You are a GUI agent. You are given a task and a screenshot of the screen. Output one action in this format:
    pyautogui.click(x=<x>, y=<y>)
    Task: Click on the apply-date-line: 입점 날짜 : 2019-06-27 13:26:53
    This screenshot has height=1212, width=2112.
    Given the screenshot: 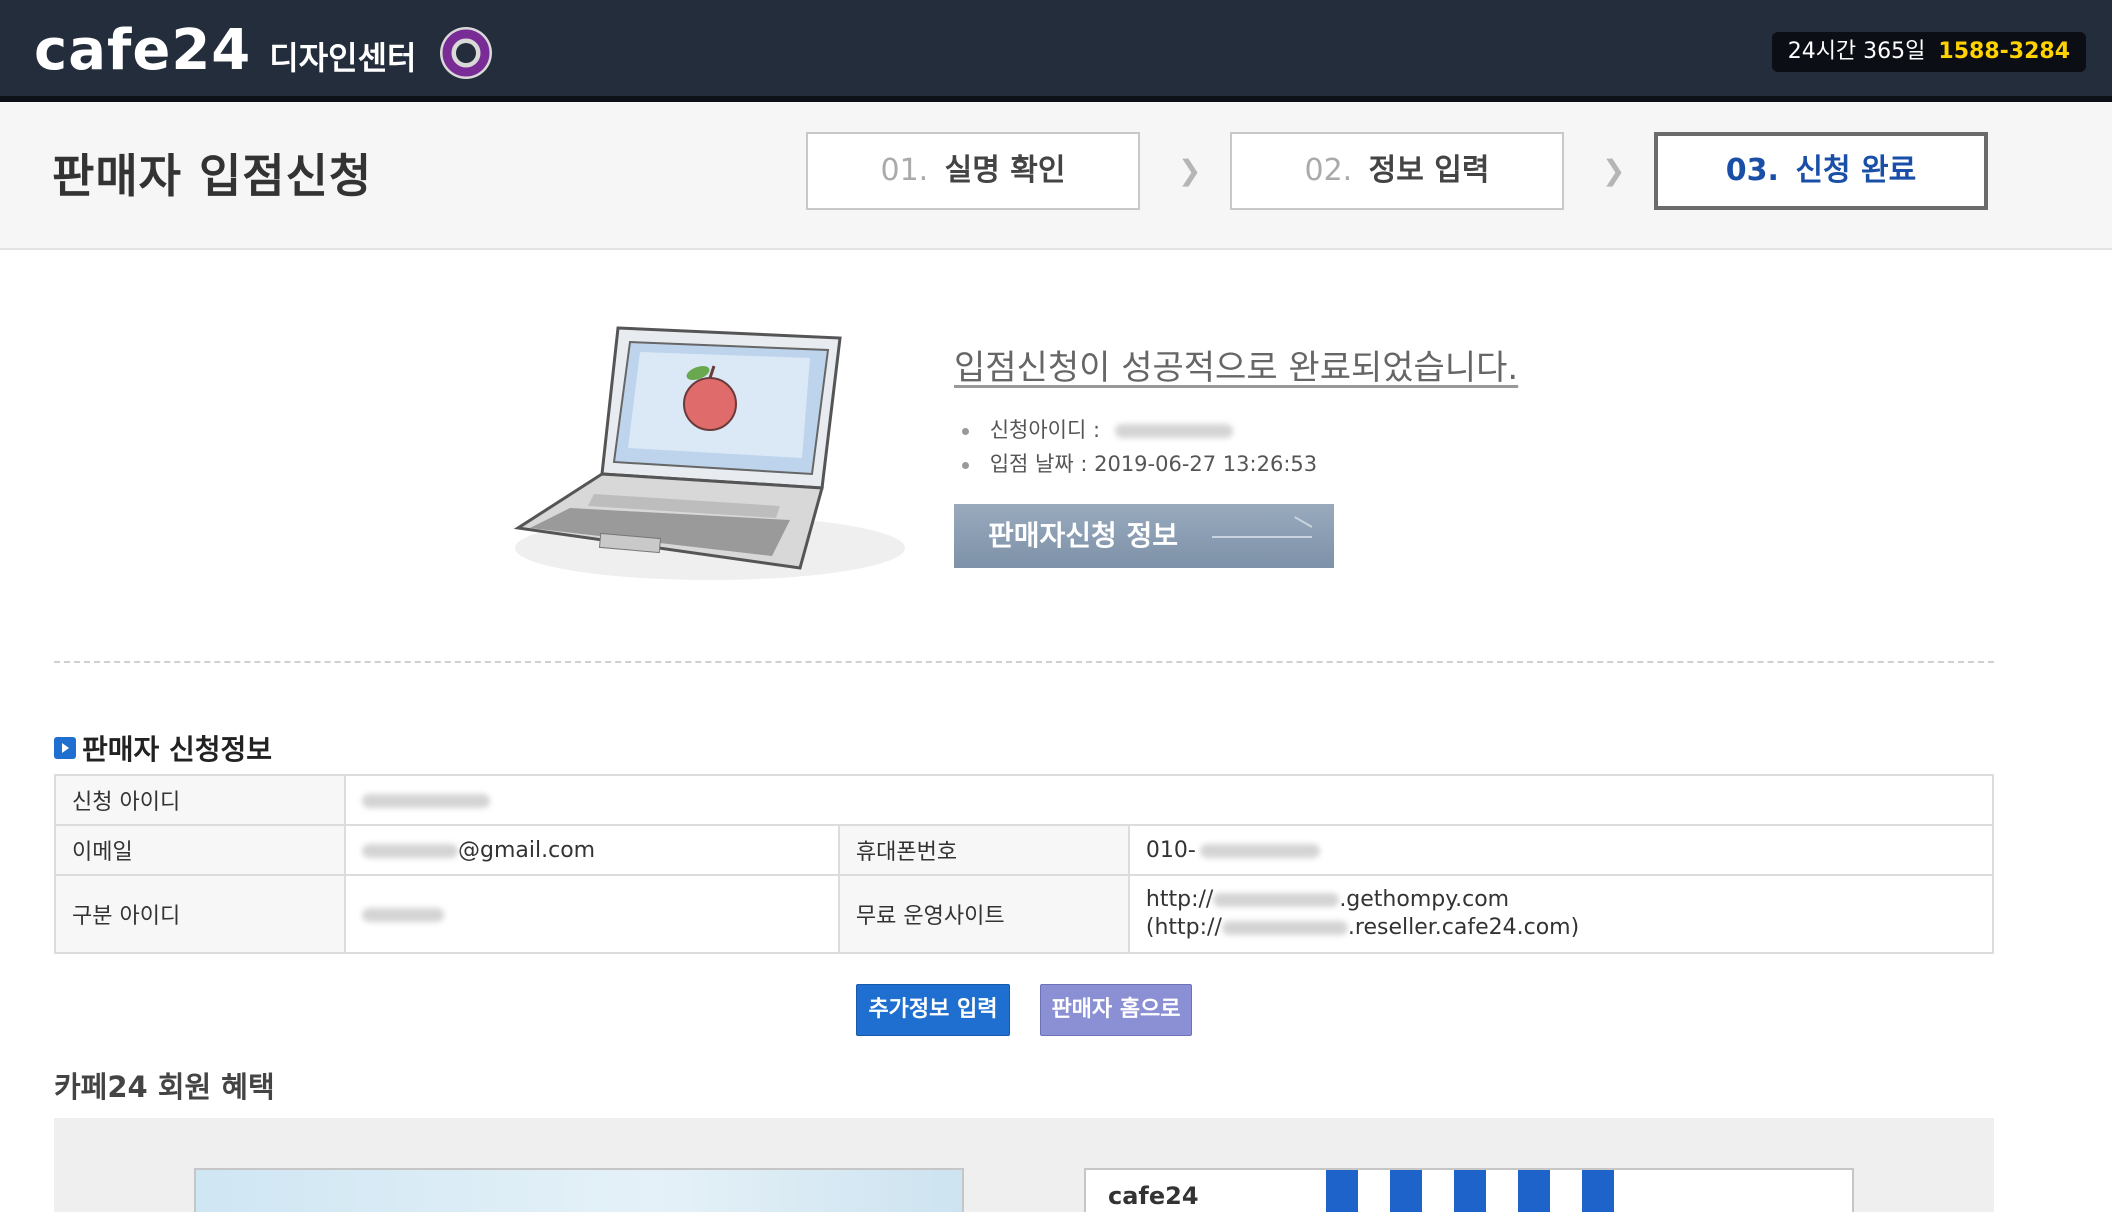 What is the action you would take?
    pyautogui.click(x=1139, y=463)
    